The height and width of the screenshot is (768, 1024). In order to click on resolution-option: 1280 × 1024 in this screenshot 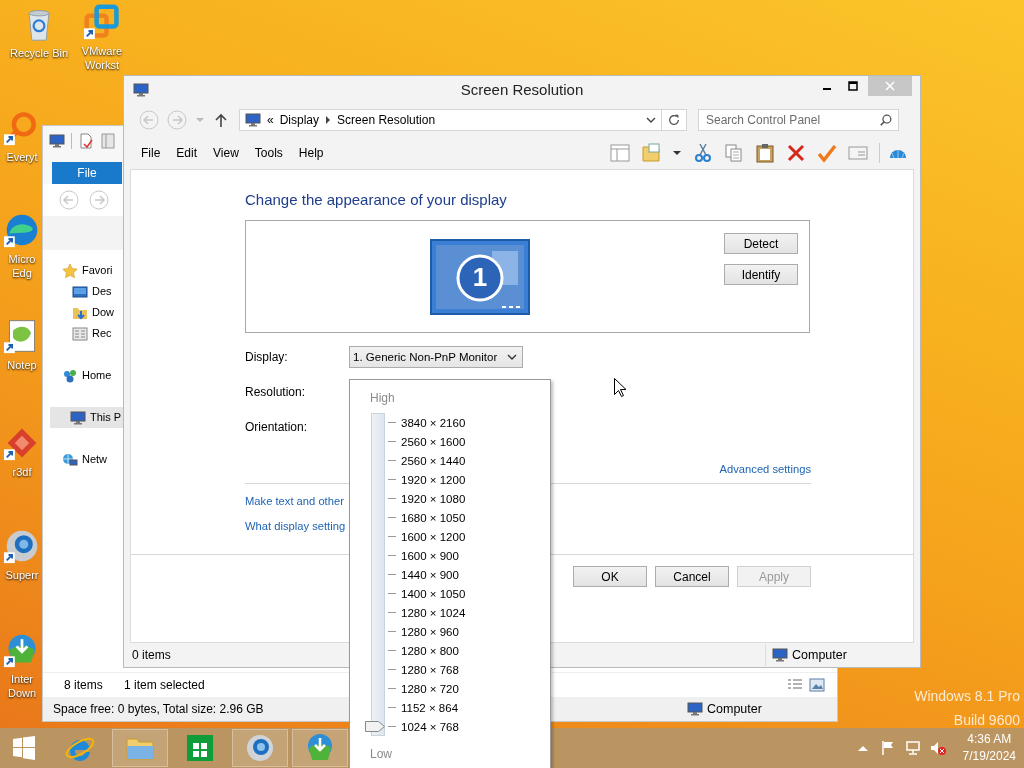, I will do `click(433, 612)`.